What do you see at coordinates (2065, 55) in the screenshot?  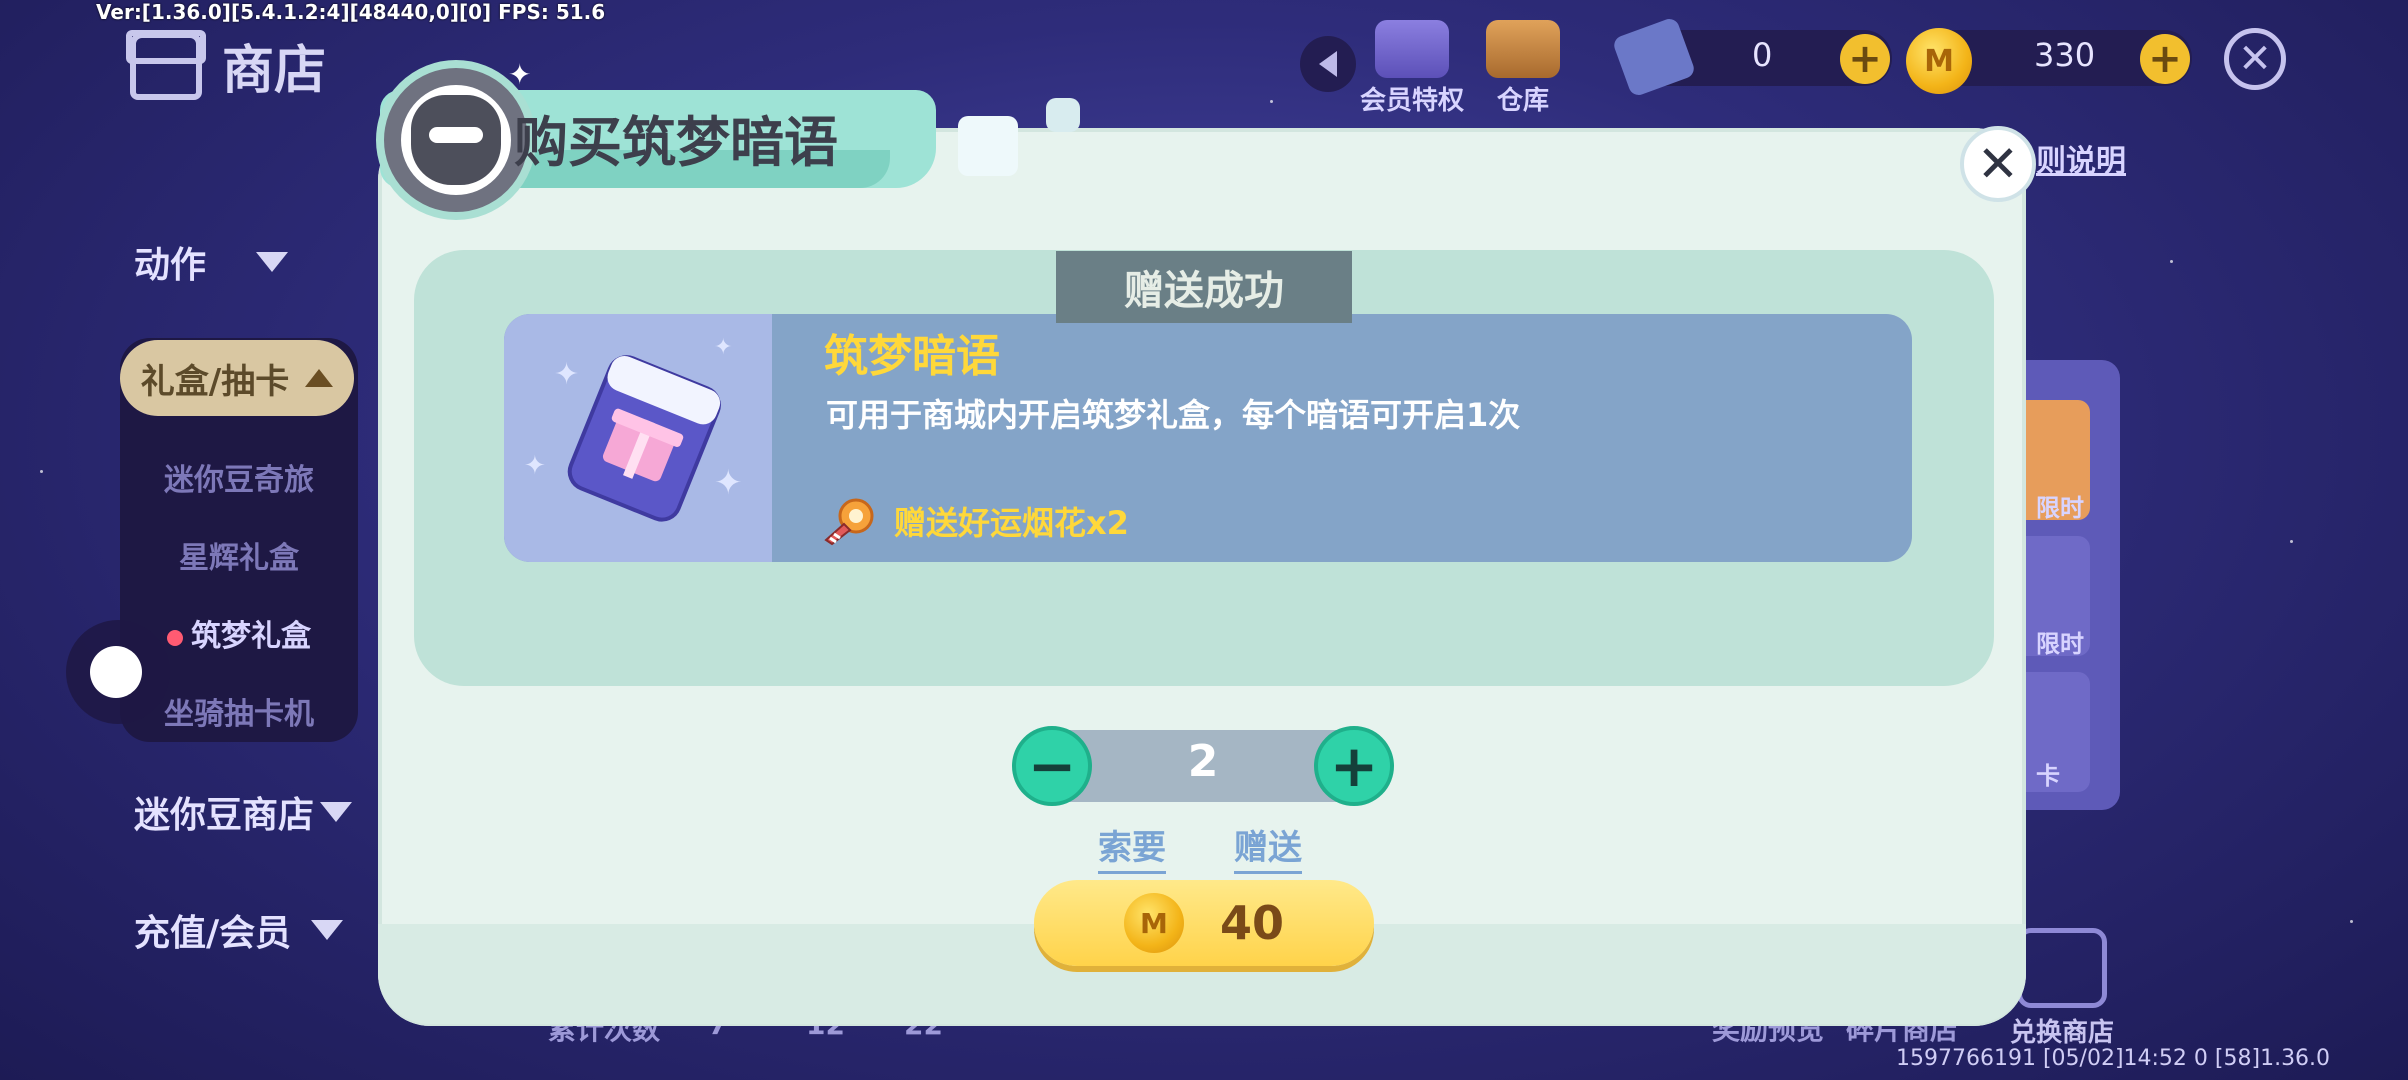 I see `coin-count: 330` at bounding box center [2065, 55].